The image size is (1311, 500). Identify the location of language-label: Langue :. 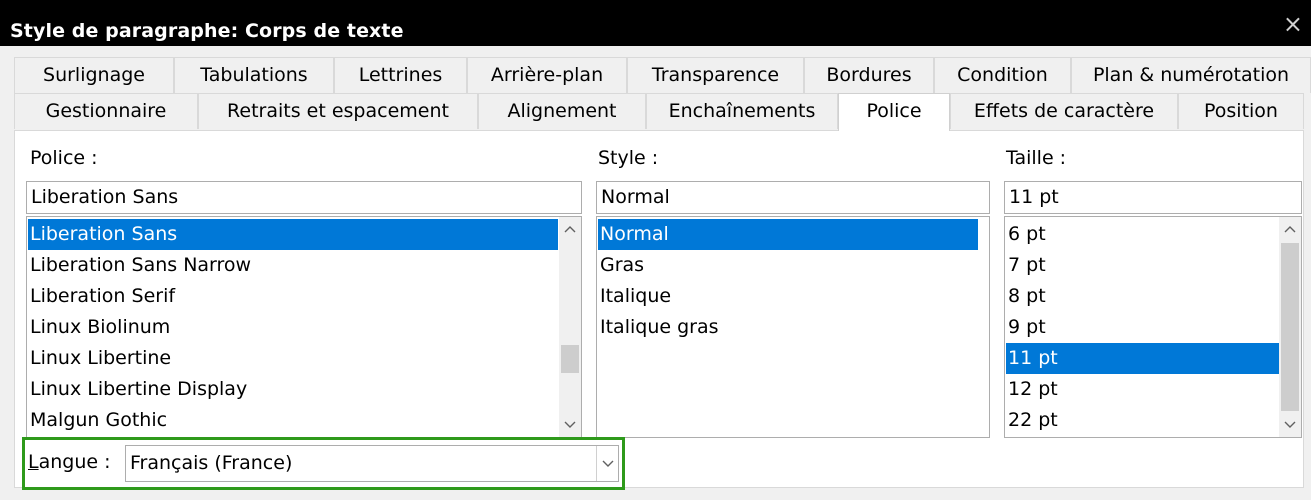
(69, 462).